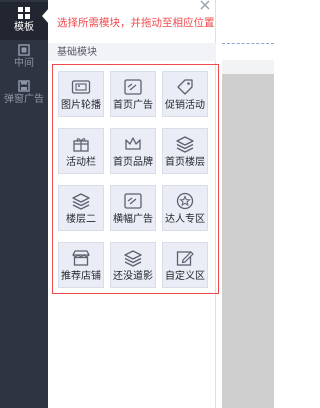 The image size is (320, 408). I want to click on canvas-content-area, so click(248, 241).